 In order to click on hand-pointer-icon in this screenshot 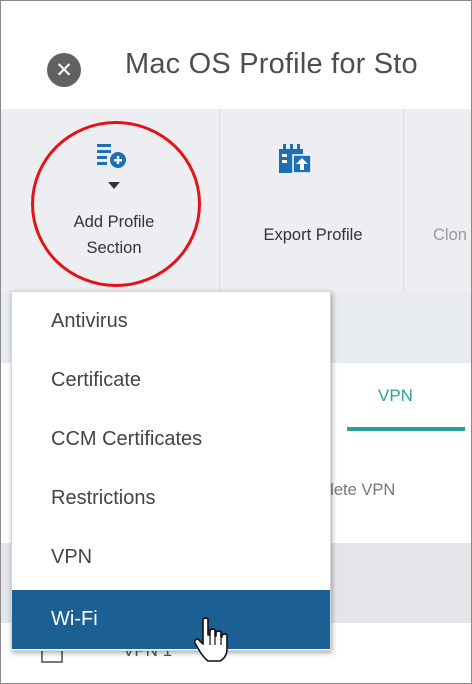, I will do `click(211, 639)`.